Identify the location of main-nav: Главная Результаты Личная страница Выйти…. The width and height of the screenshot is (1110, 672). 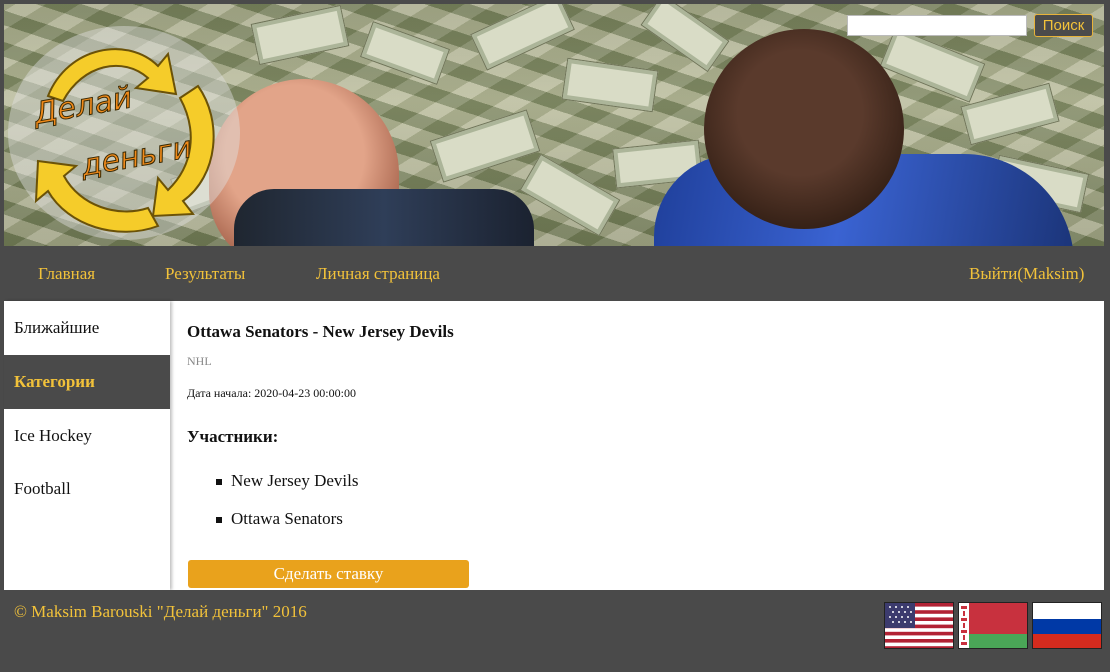
(554, 273).